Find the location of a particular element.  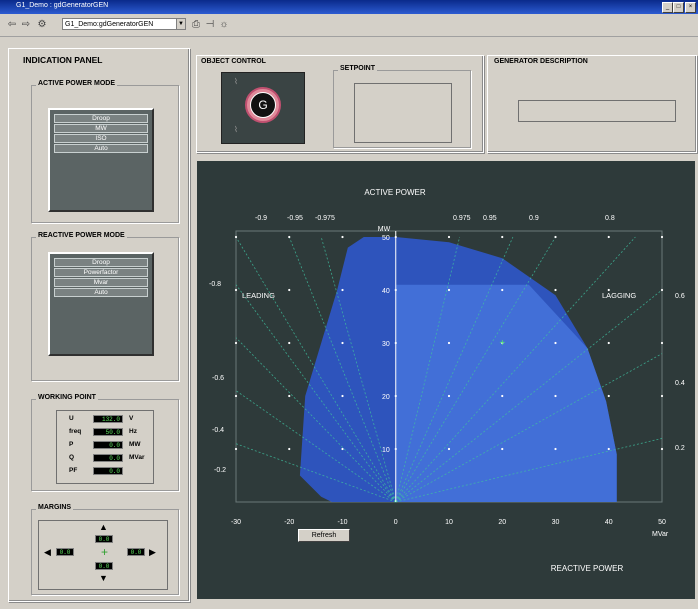

wp-unit-u: V is located at coordinates (131, 418).